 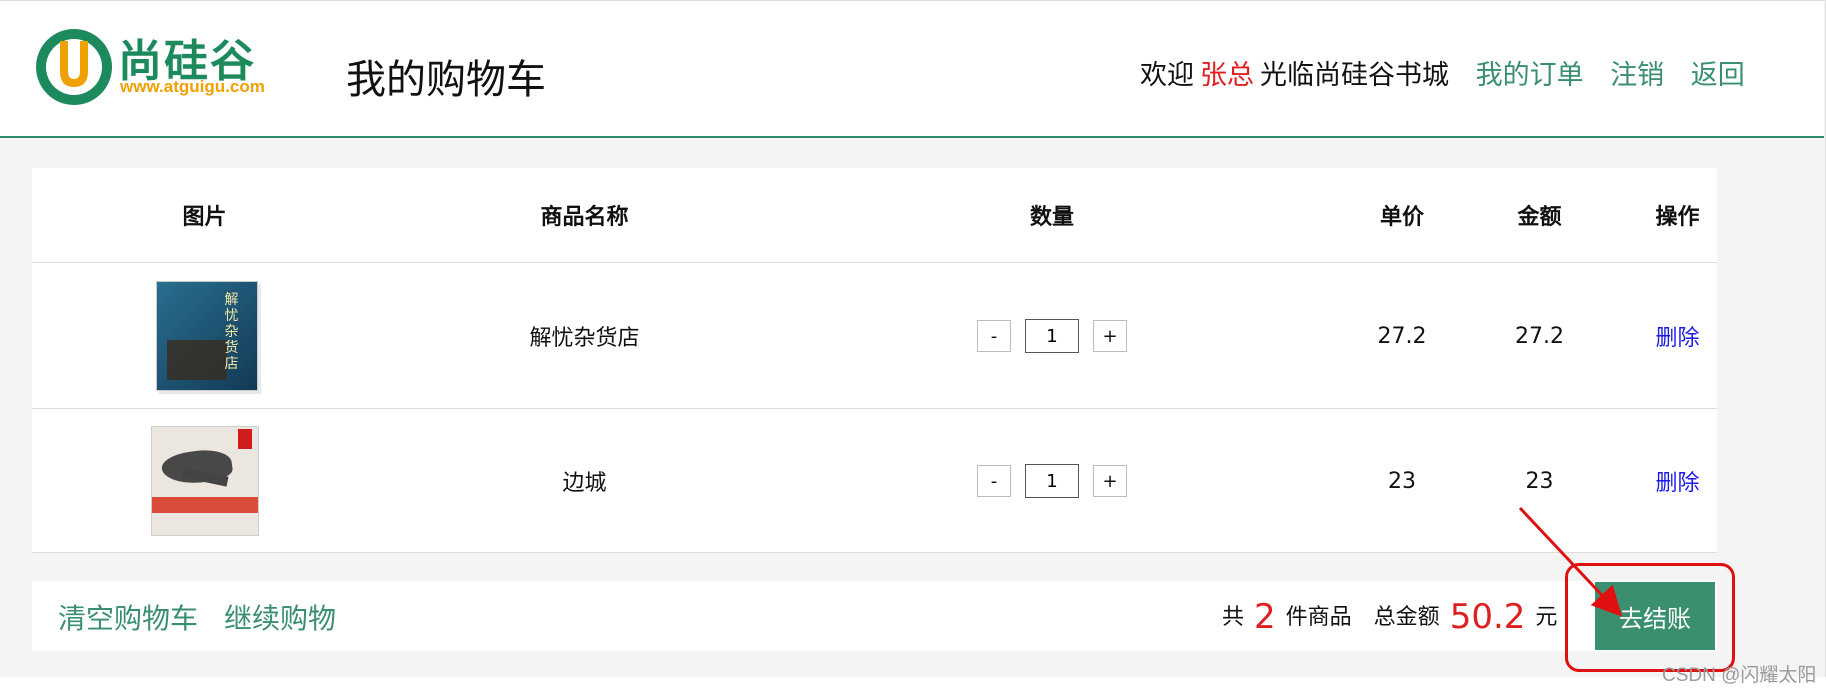 What do you see at coordinates (1318, 617) in the screenshot?
I see `count-suffix: 件商品` at bounding box center [1318, 617].